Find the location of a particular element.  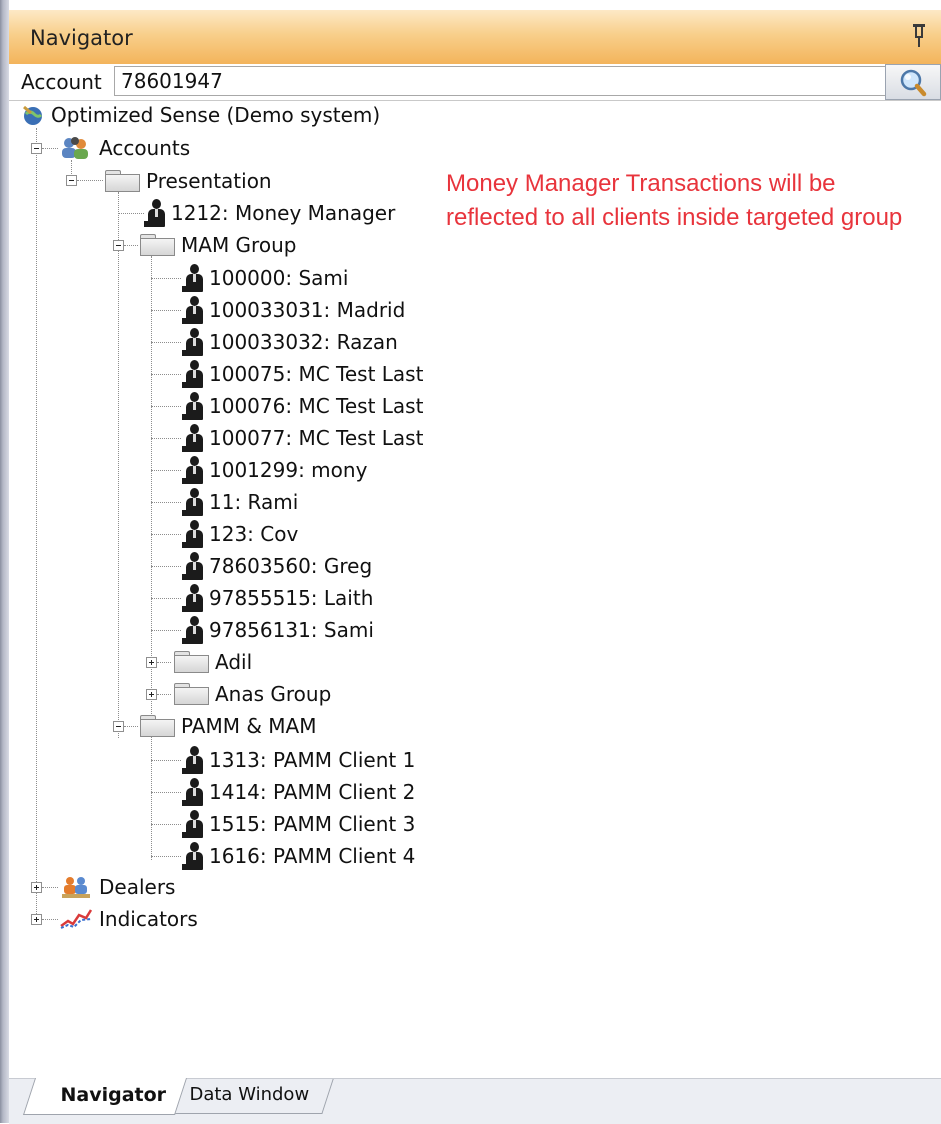

tree-item-client: 100075: MC Test Last is located at coordinates (303, 374).